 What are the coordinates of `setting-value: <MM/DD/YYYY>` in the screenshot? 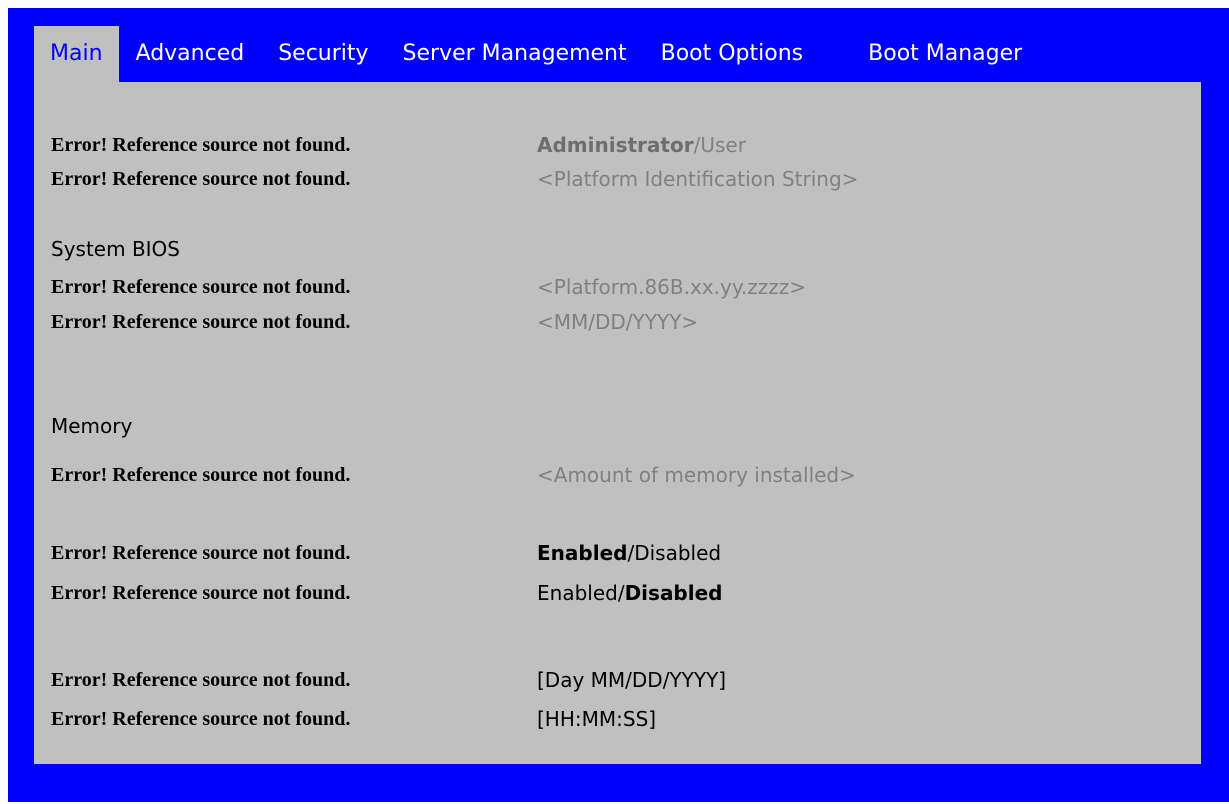 It's located at (618, 322).